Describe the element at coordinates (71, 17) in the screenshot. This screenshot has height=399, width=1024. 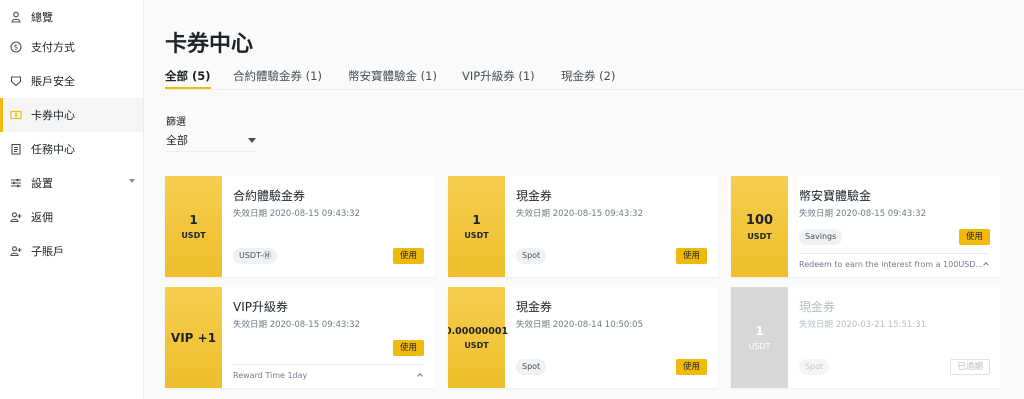
I see `sidebar-item-overview: 總覽` at that location.